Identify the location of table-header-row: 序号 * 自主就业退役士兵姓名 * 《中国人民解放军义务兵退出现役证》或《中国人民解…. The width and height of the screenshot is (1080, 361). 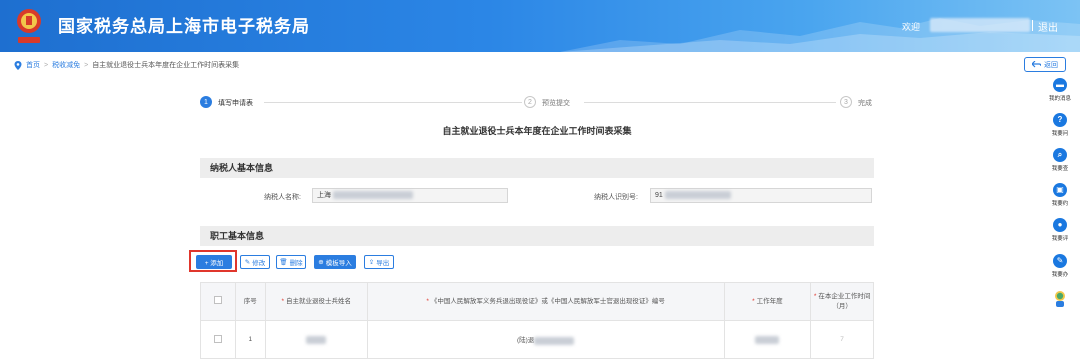
(537, 301).